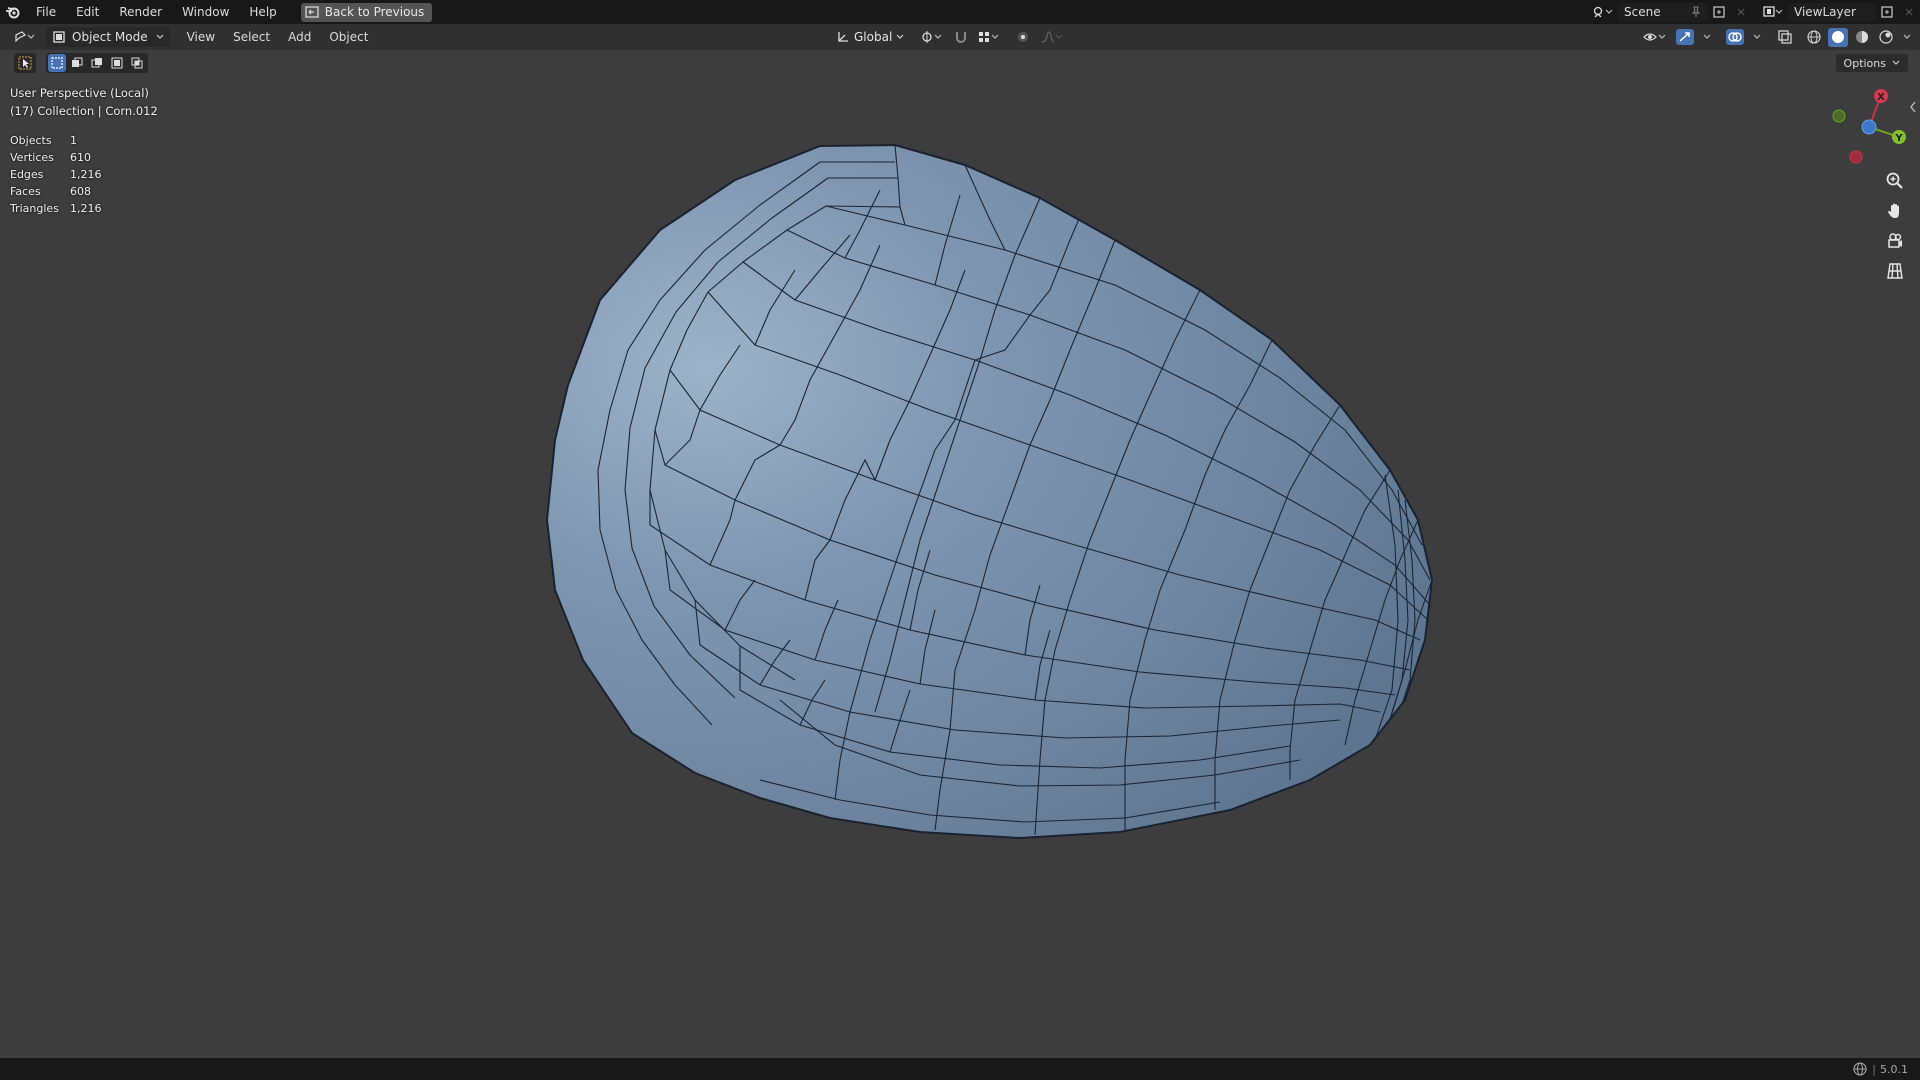 Image resolution: width=1920 pixels, height=1080 pixels. Describe the element at coordinates (80, 157) in the screenshot. I see `stat-value: 610` at that location.